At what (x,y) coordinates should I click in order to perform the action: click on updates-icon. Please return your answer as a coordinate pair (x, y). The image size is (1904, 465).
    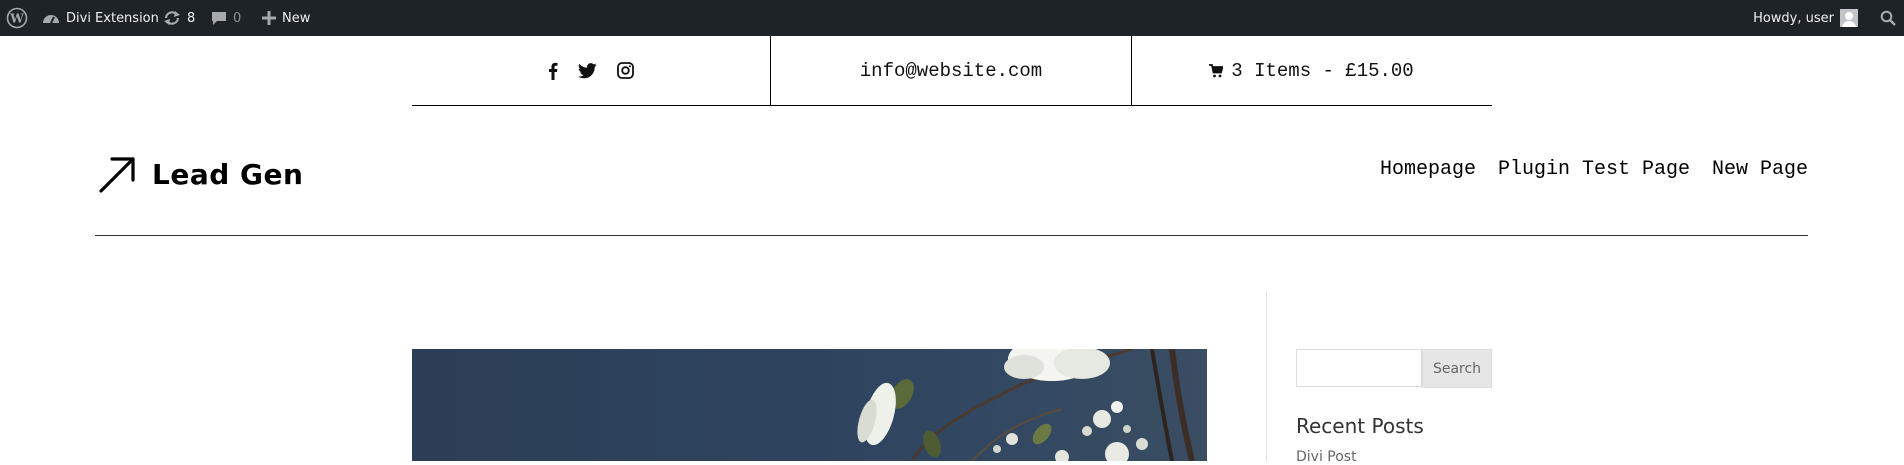
    Looking at the image, I should click on (172, 18).